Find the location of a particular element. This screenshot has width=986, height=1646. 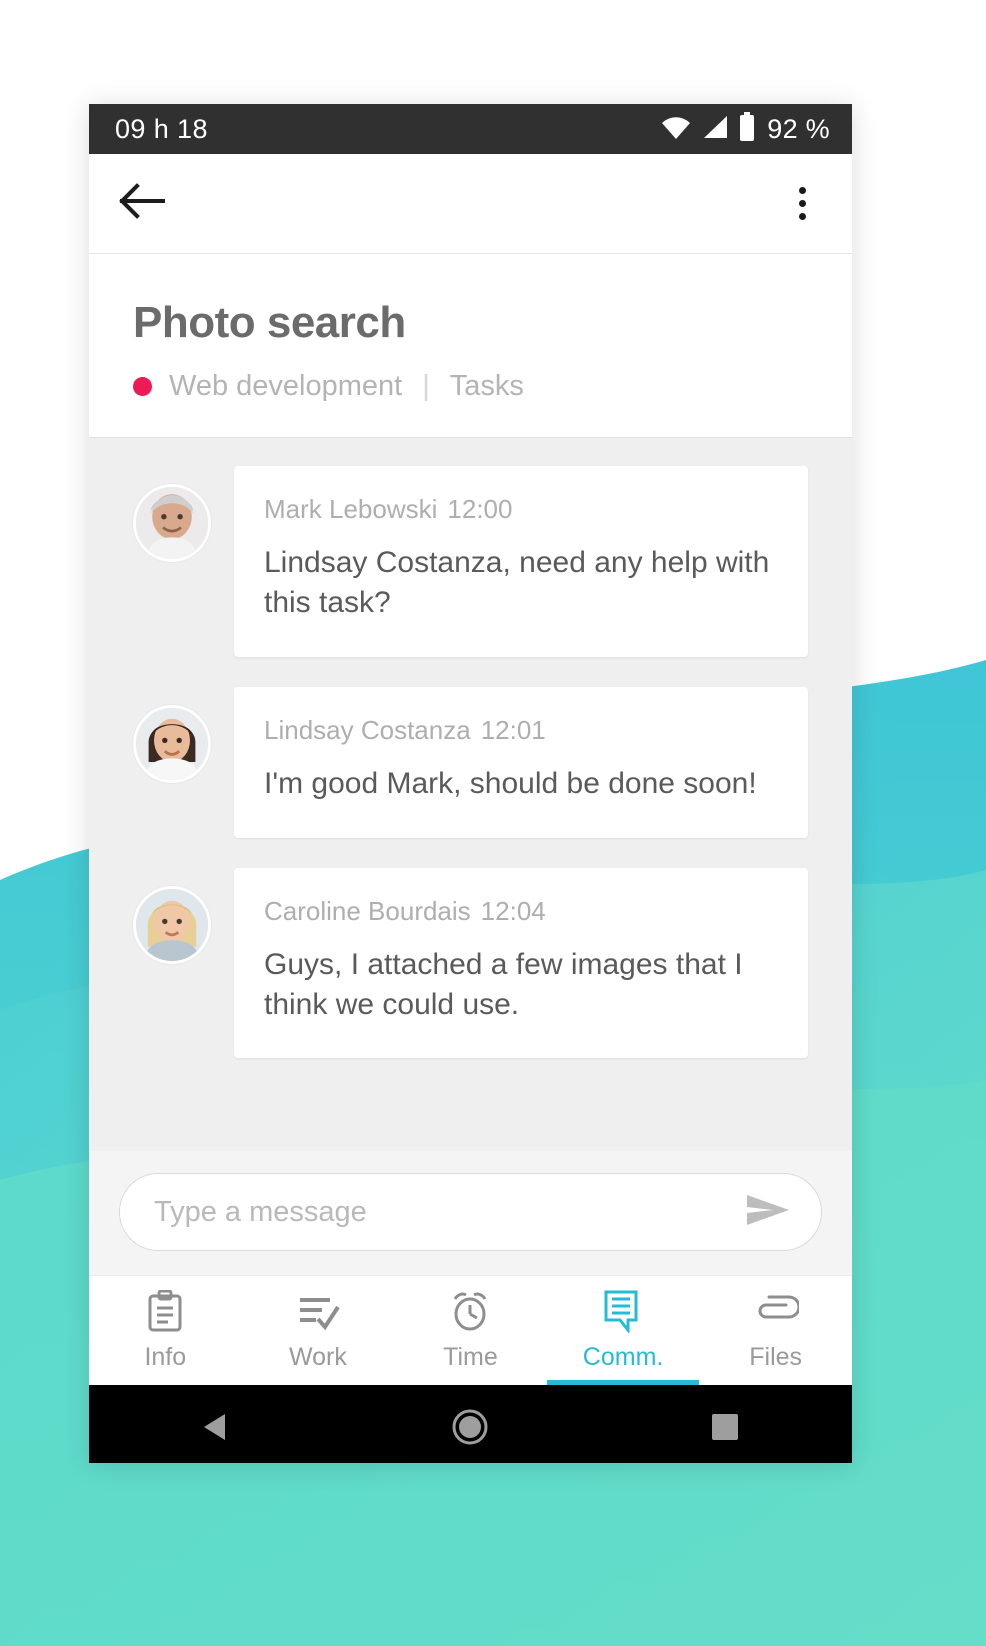

status-bar: 09 h 18 92 % is located at coordinates (470, 129).